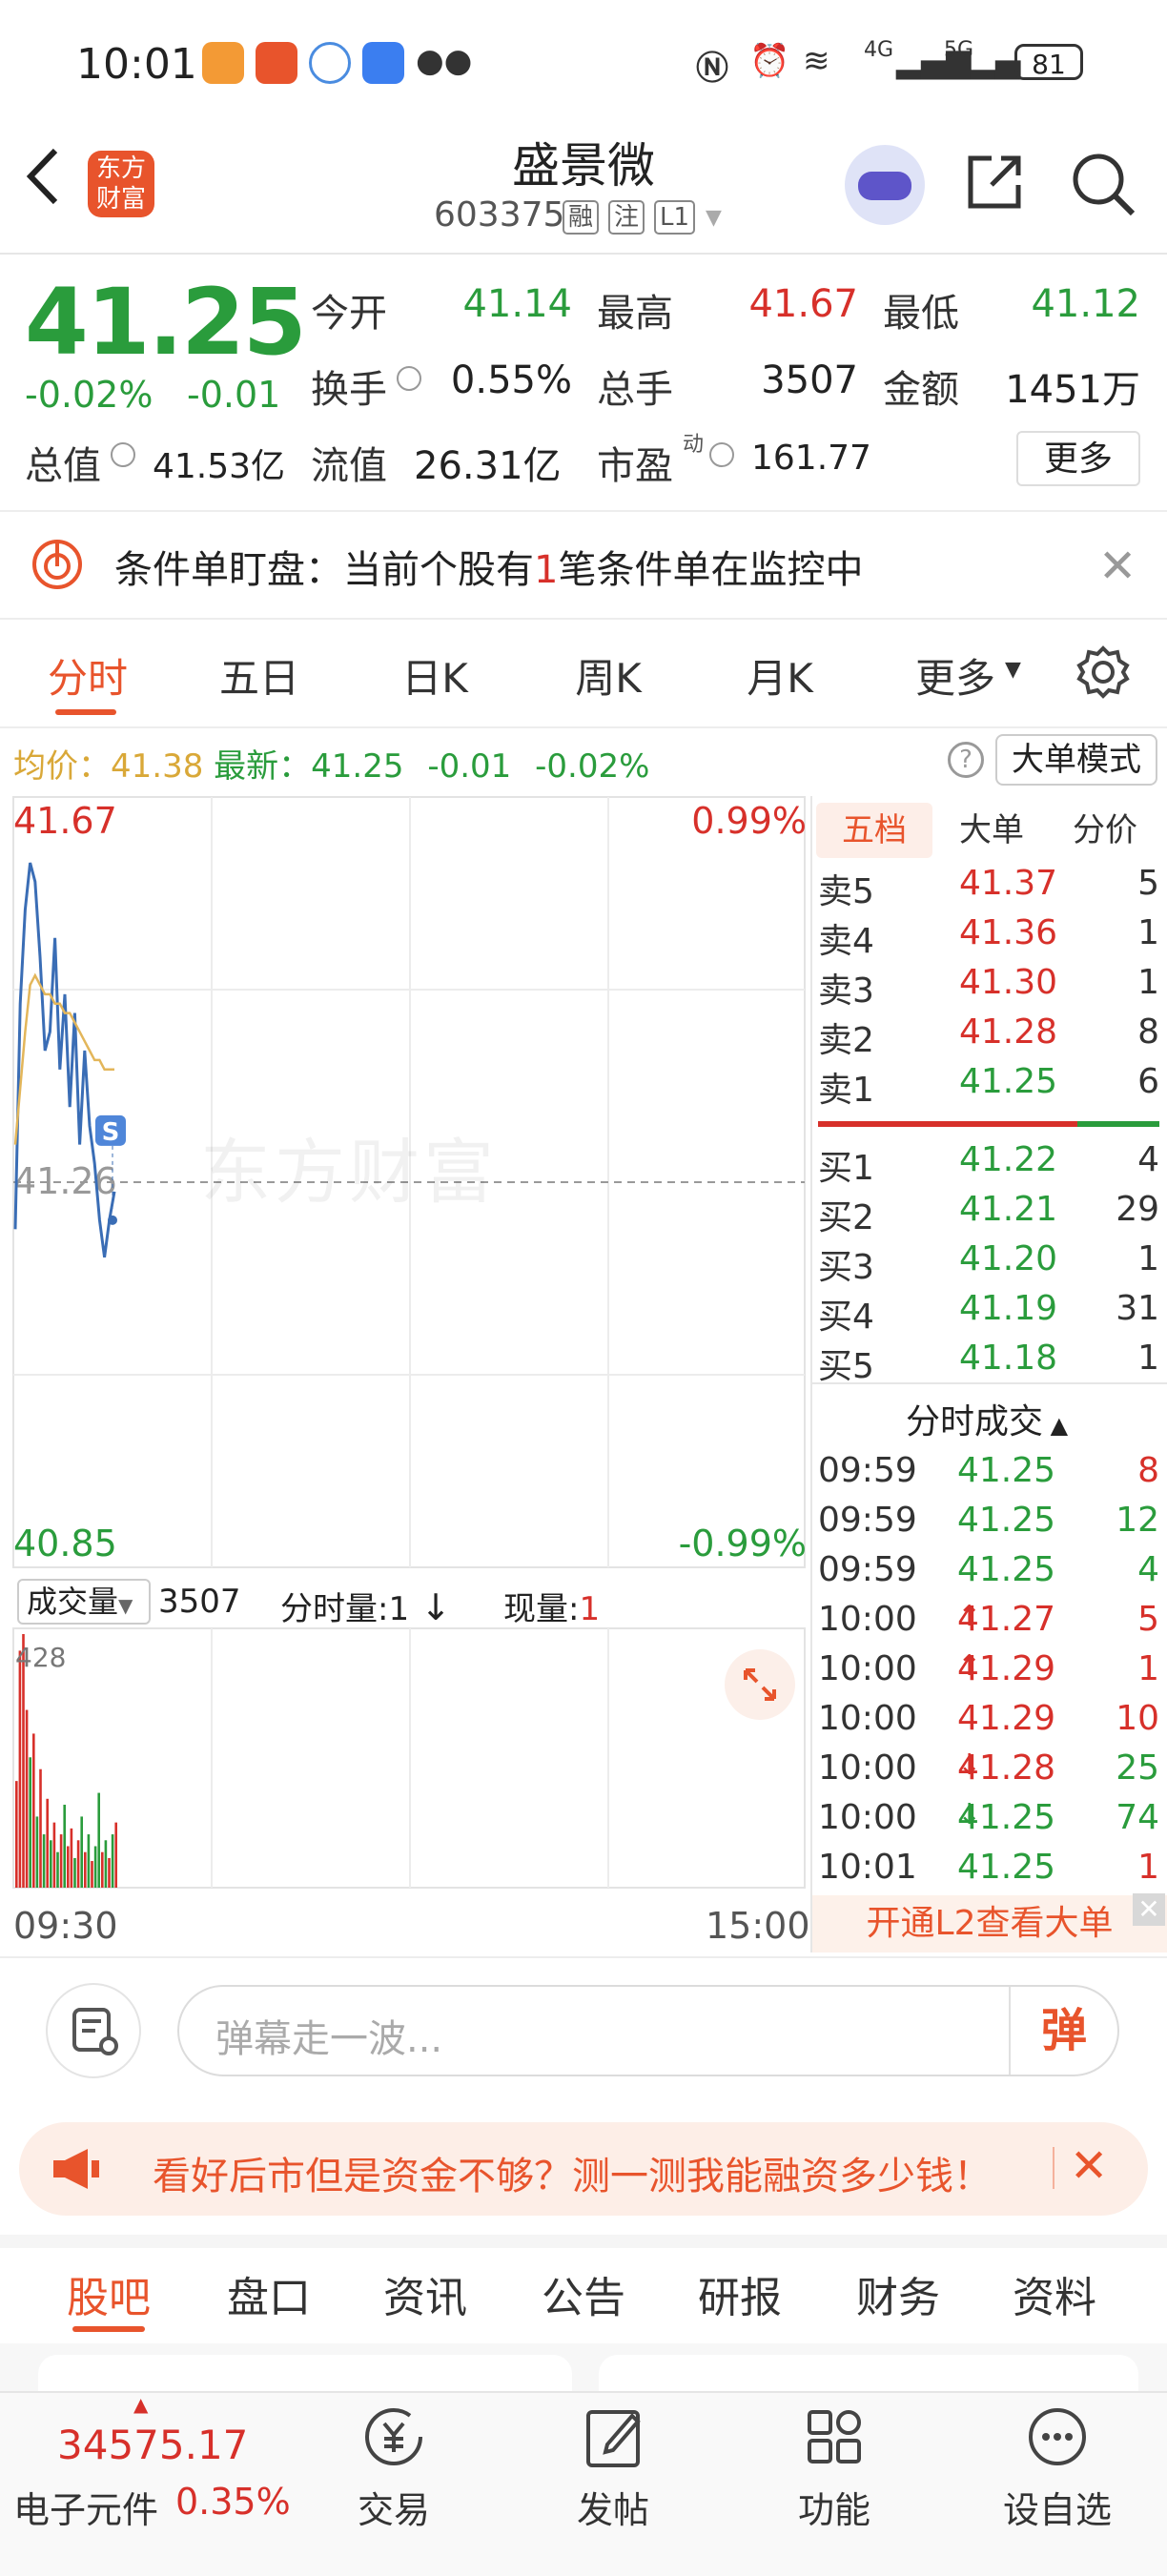 The width and height of the screenshot is (1167, 2576). What do you see at coordinates (1008, 1258) in the screenshot?
I see `bid-price: 41.20` at bounding box center [1008, 1258].